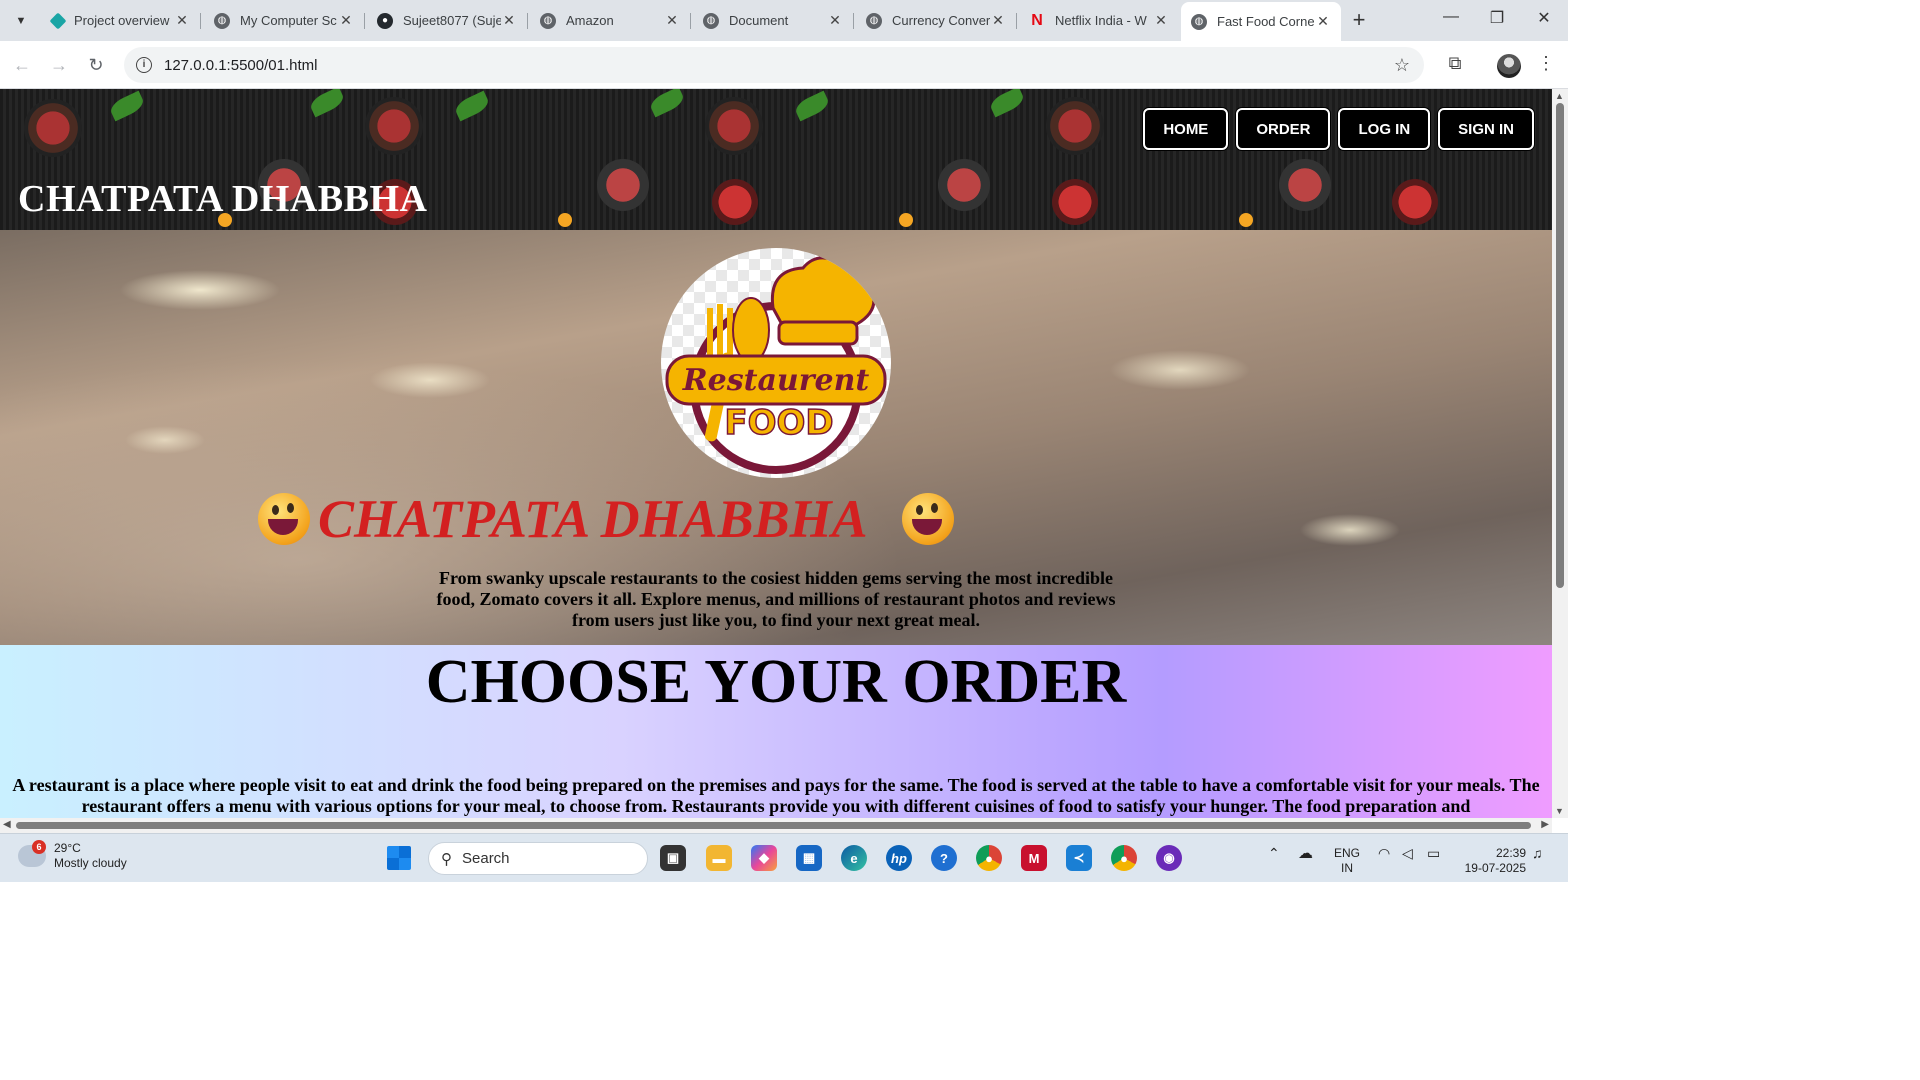  Describe the element at coordinates (1384, 129) in the screenshot. I see `nav-login-button: LOG IN` at that location.